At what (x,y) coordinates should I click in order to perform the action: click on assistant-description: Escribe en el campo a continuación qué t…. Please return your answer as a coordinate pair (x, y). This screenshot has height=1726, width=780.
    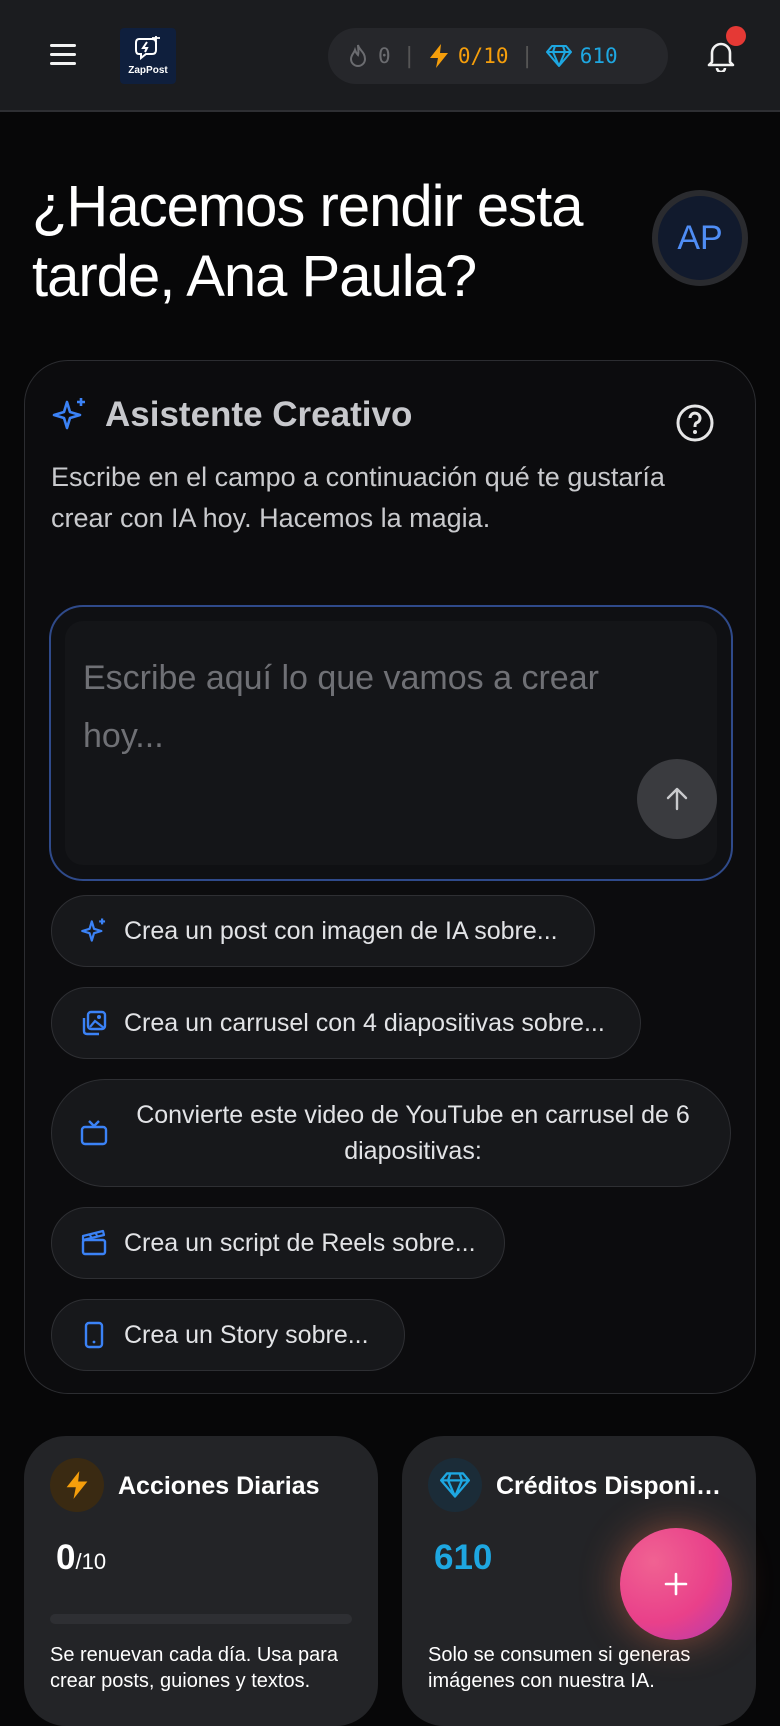
    Looking at the image, I should click on (358, 497).